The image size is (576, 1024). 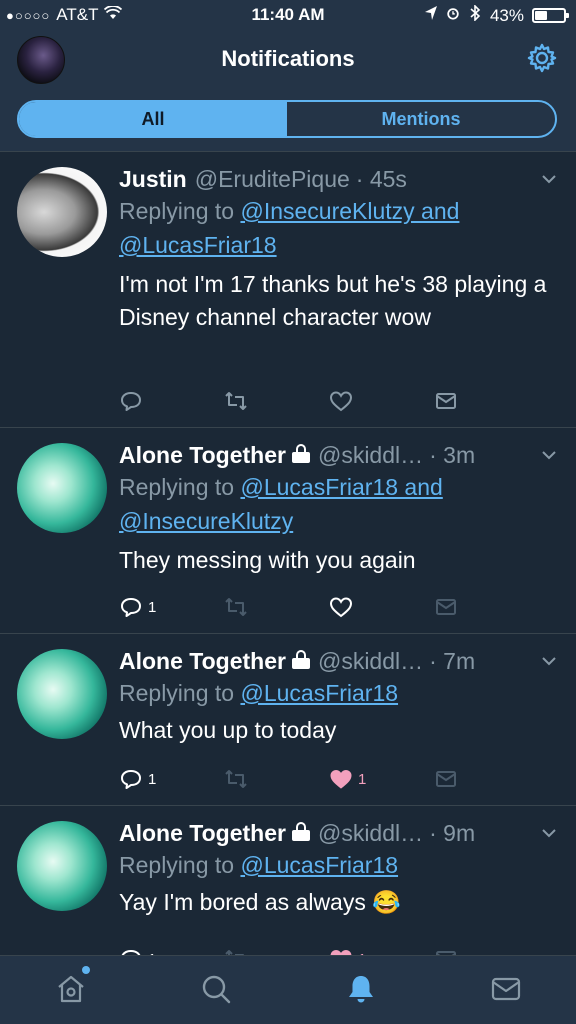 What do you see at coordinates (72, 986) in the screenshot?
I see `home-icon` at bounding box center [72, 986].